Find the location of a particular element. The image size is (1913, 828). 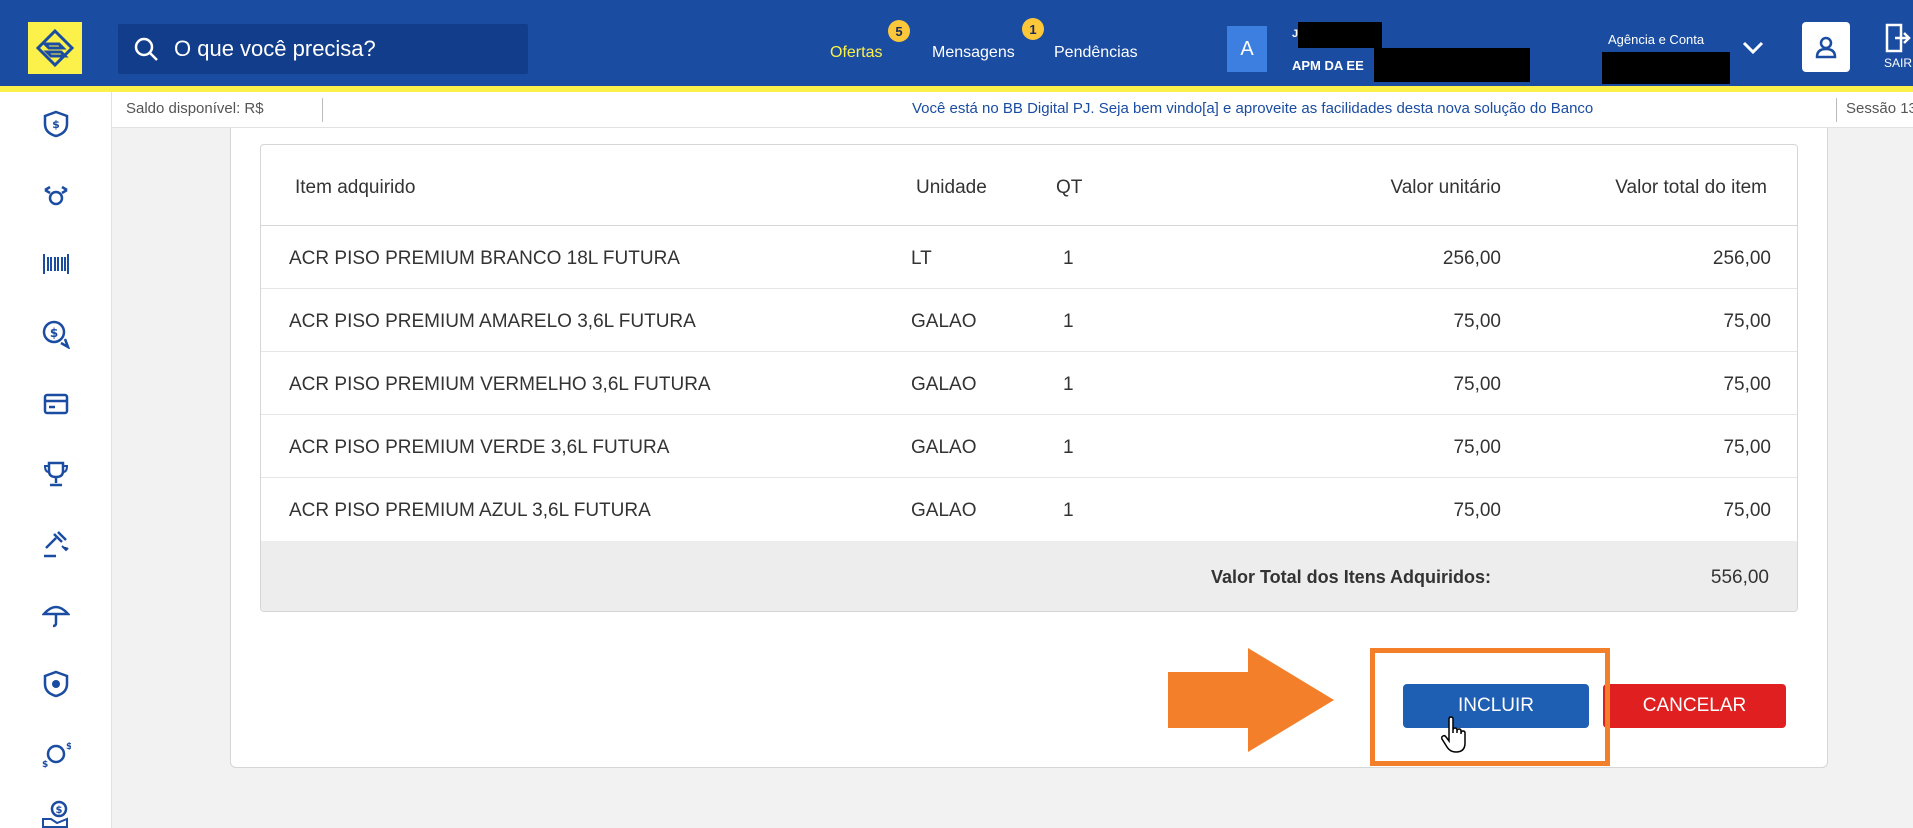

hand-money-icon: $ is located at coordinates (56, 811).